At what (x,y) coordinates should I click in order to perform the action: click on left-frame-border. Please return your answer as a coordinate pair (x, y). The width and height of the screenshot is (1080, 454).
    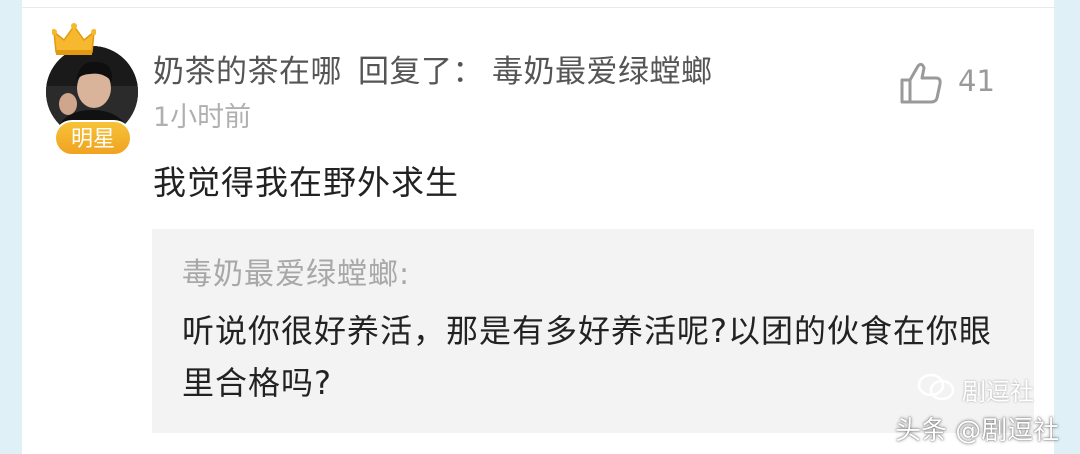
    Looking at the image, I should click on (11, 227).